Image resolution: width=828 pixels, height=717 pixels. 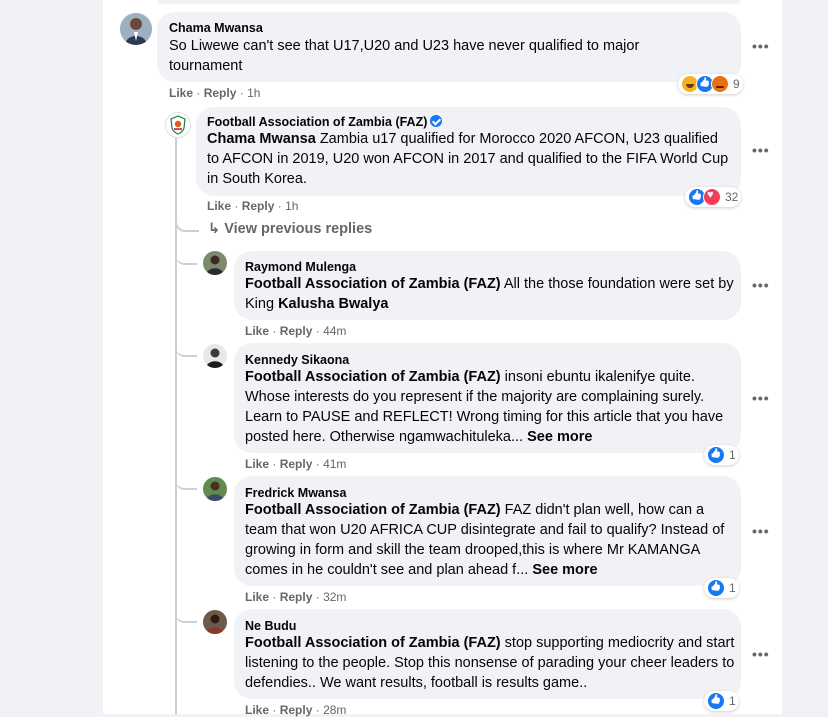 I want to click on reaction-summary: 32, so click(x=713, y=197).